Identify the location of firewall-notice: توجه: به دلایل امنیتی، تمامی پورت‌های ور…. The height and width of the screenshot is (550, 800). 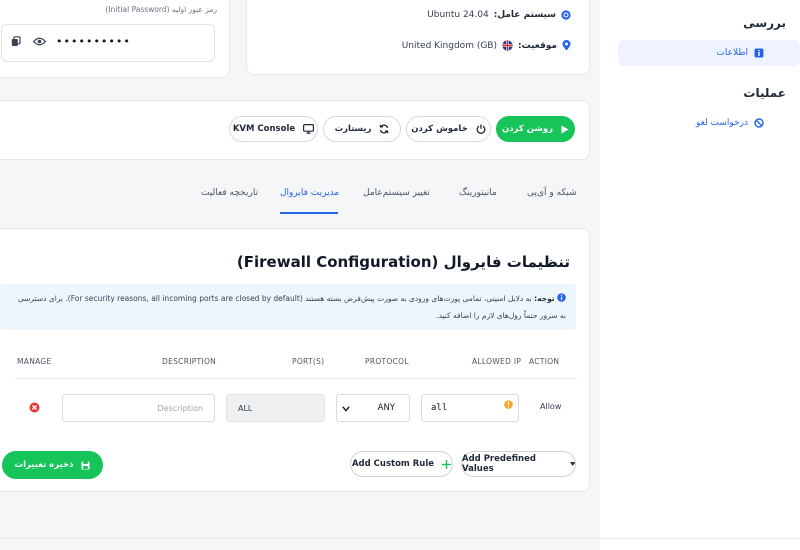
(288, 307).